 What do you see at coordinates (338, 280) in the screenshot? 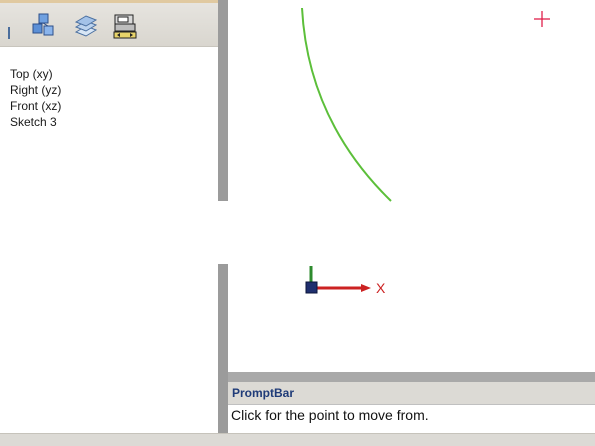
I see `origin-triad-icon` at bounding box center [338, 280].